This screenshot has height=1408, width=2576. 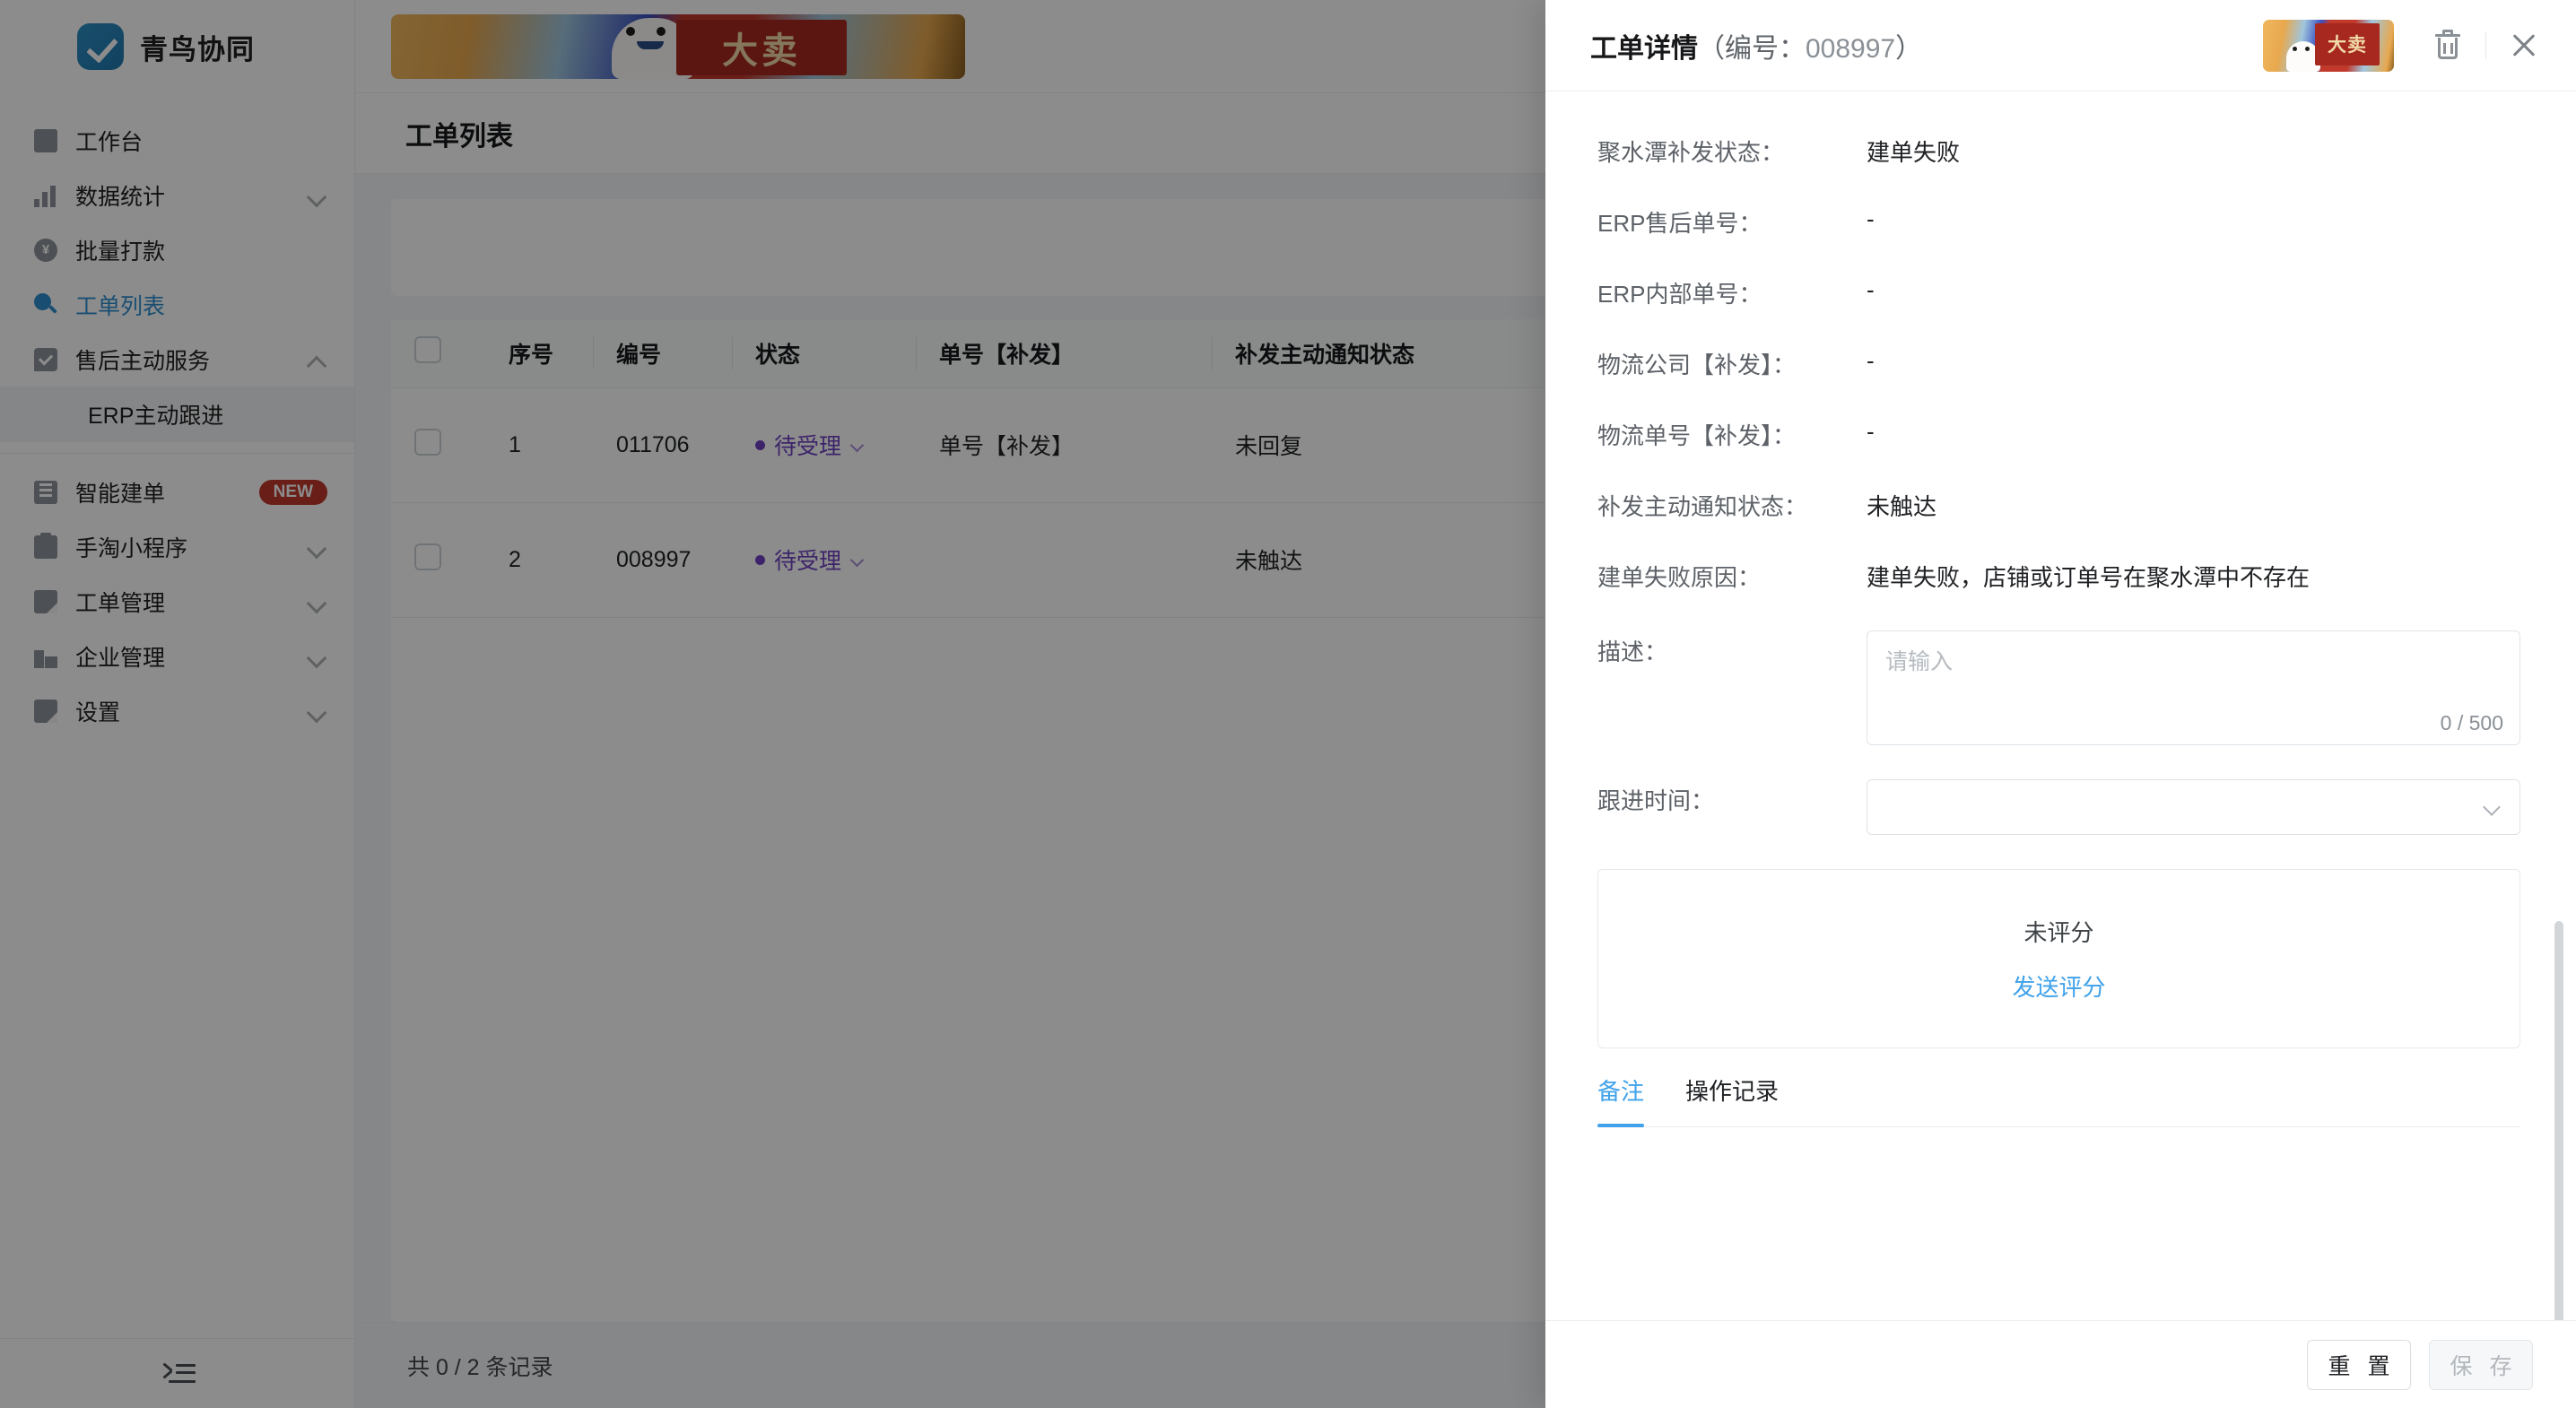 I want to click on field-row-failure-reason: 建单失败原因： 建单失败，店铺或订单号在聚水潭中不存在, so click(x=2058, y=574).